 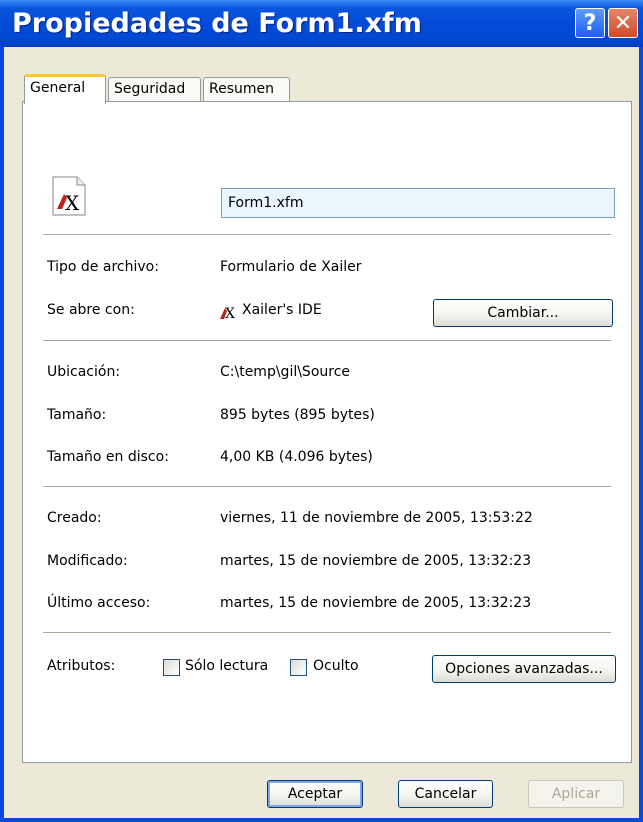 What do you see at coordinates (91, 310) in the screenshot?
I see `opens-with-label: Se abre con:` at bounding box center [91, 310].